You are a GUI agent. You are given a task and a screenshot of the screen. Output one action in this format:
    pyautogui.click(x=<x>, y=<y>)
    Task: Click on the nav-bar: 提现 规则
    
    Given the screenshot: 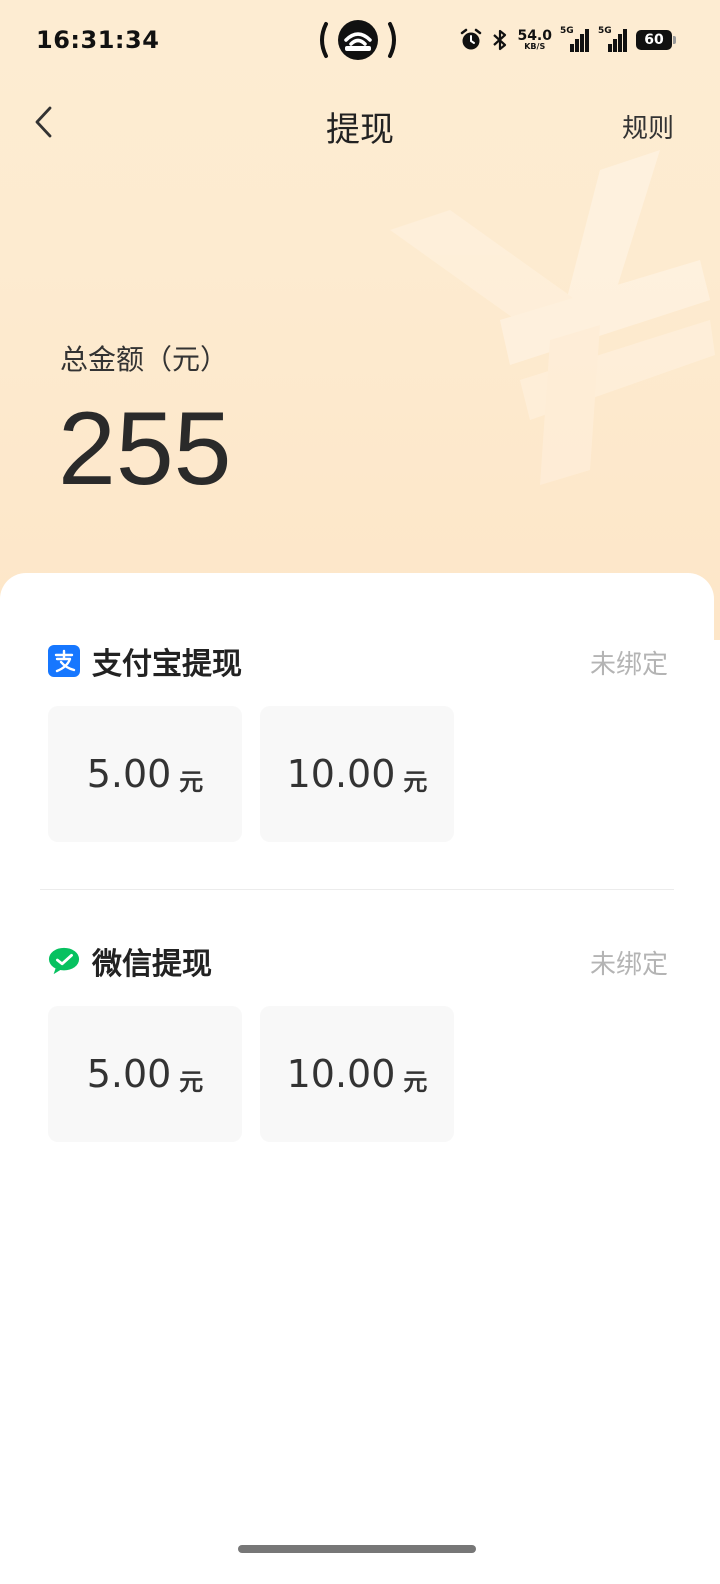 What is the action you would take?
    pyautogui.click(x=360, y=125)
    